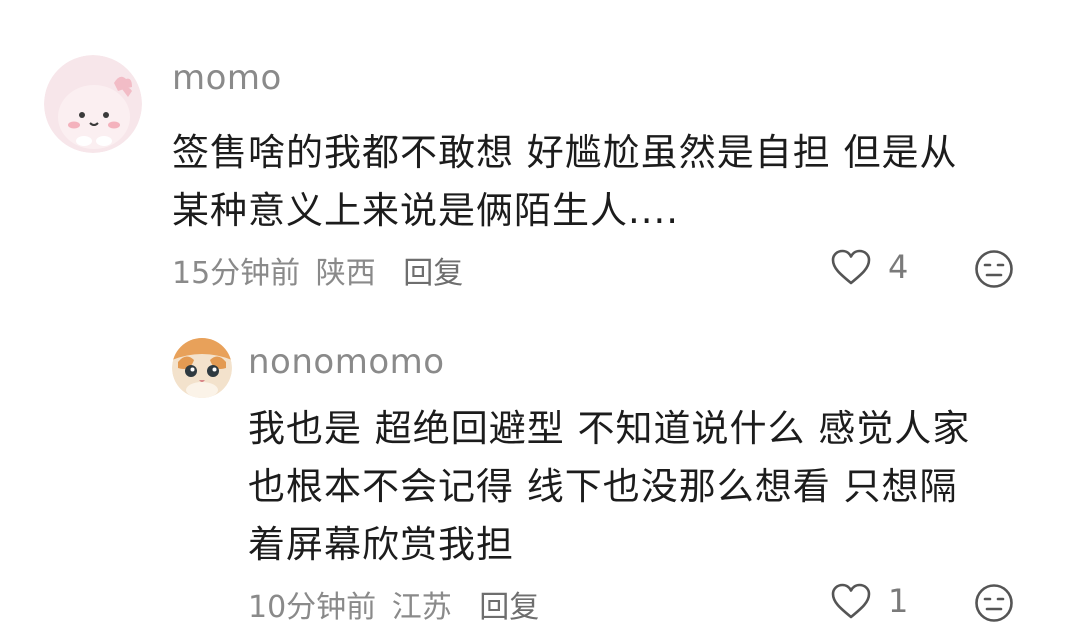 This screenshot has width=1080, height=630. What do you see at coordinates (345, 273) in the screenshot?
I see `location: 陕西` at bounding box center [345, 273].